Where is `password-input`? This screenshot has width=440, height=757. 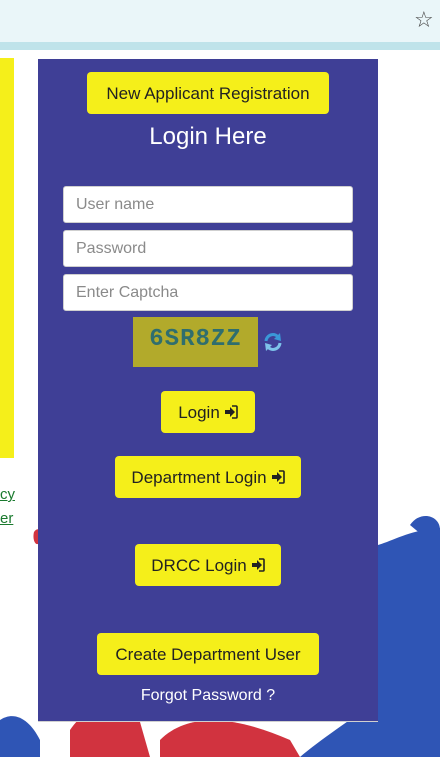 password-input is located at coordinates (208, 248).